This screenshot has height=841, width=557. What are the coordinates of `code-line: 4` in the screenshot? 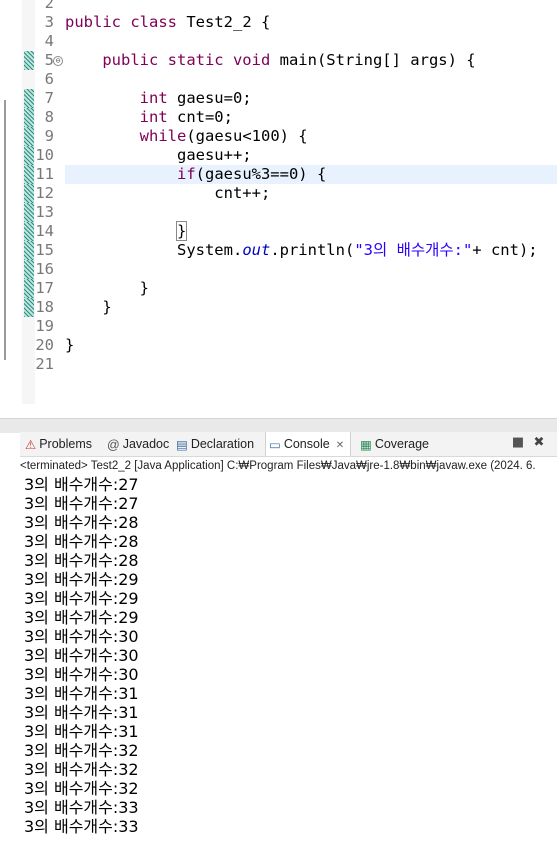 It's located at (278, 41).